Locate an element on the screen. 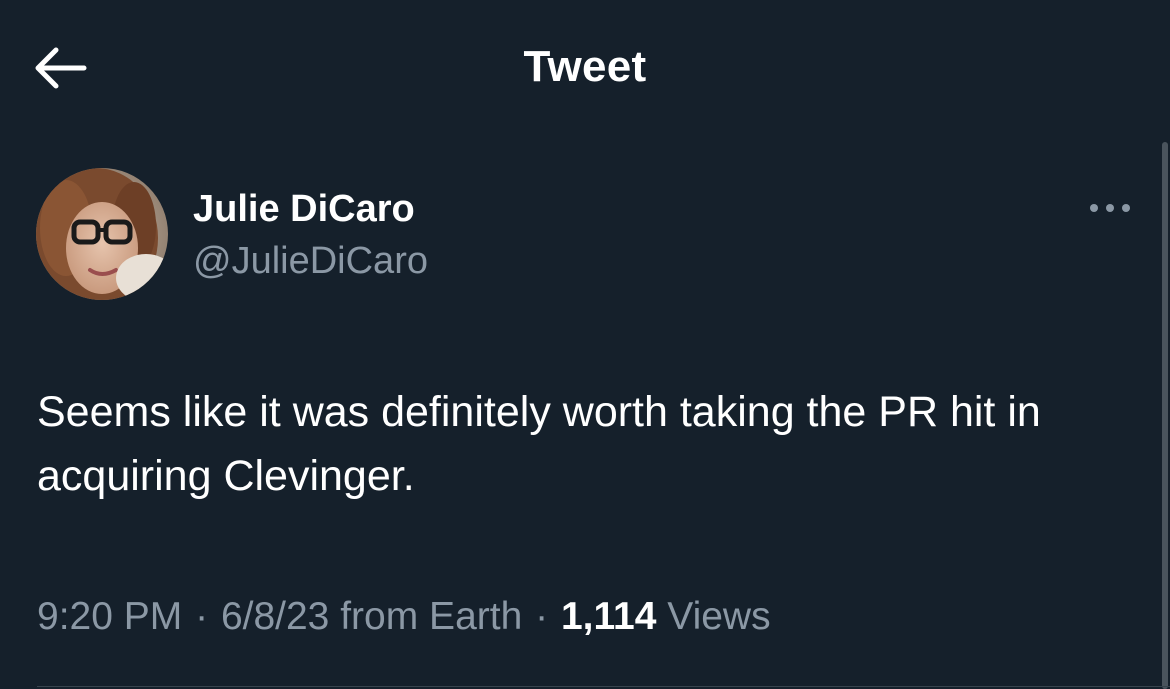  tweet-time: 9:20 PM is located at coordinates (110, 616).